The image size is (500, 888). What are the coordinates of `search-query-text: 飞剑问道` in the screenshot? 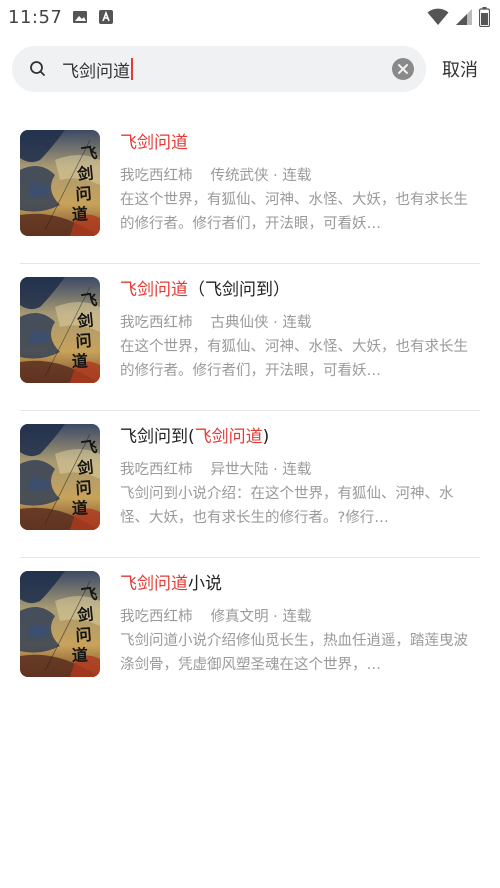 It's located at (96, 71).